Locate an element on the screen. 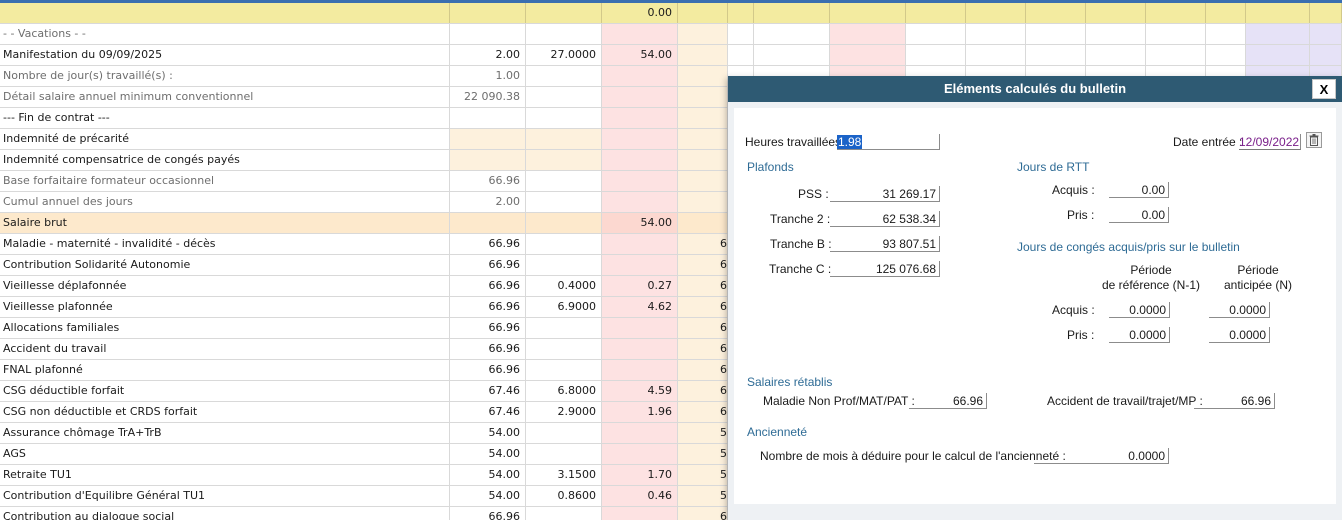  clear-date-button is located at coordinates (1314, 140).